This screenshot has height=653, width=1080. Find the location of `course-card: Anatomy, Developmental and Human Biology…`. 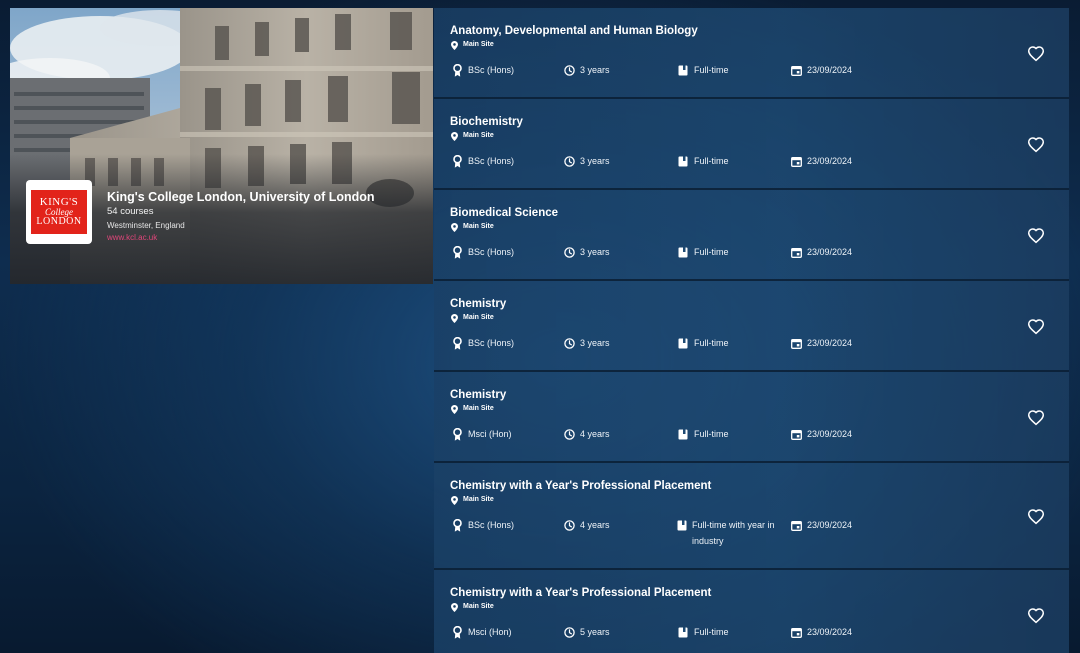

course-card: Anatomy, Developmental and Human Biology… is located at coordinates (751, 53).